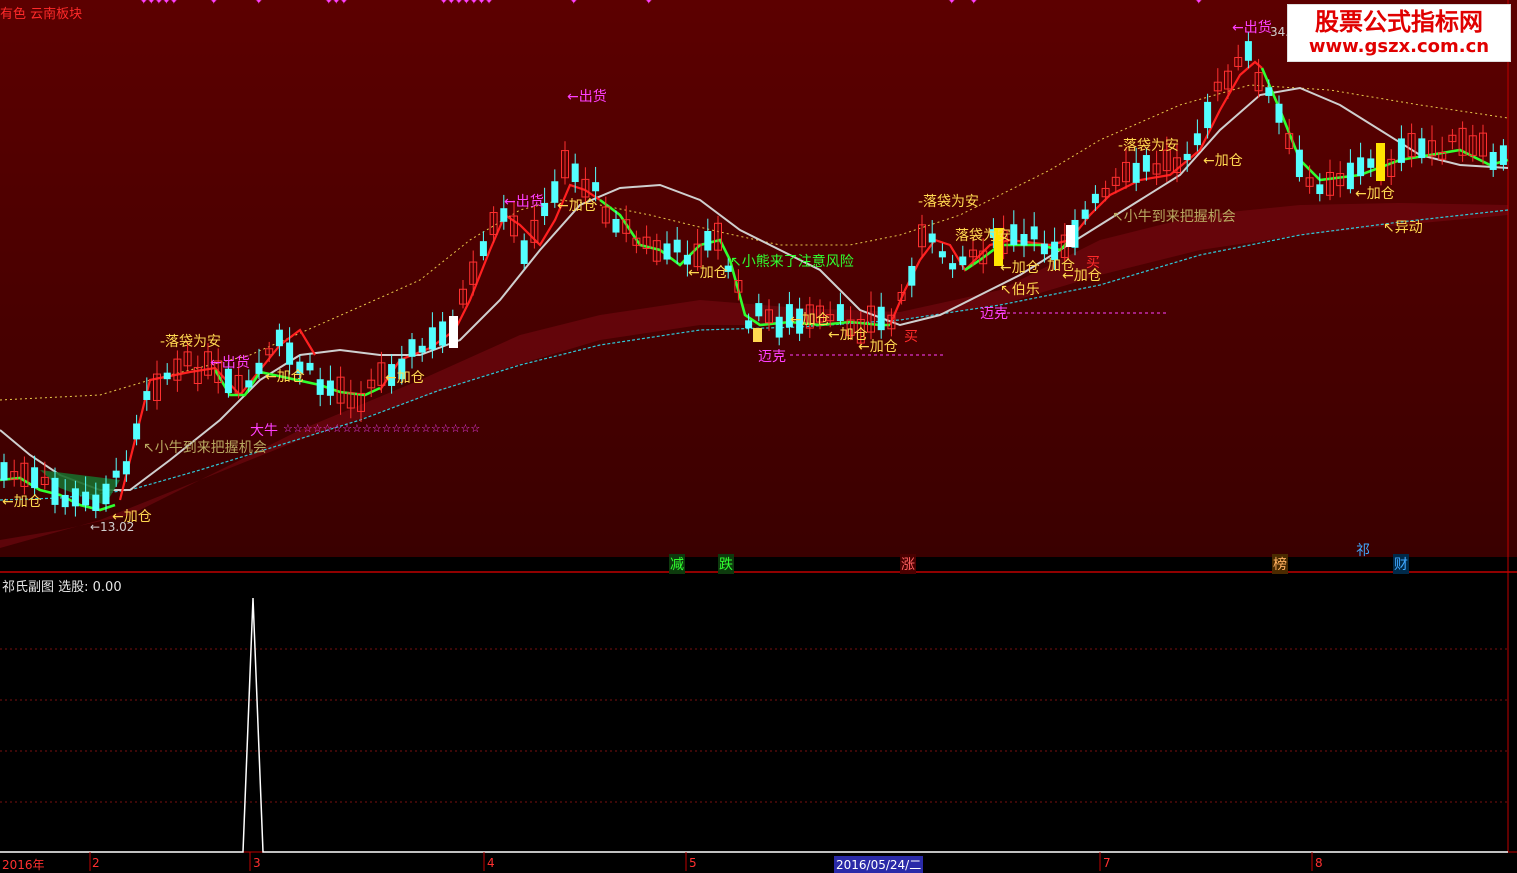  What do you see at coordinates (1280, 564) in the screenshot?
I see `bottom-marker-bang: 榜` at bounding box center [1280, 564].